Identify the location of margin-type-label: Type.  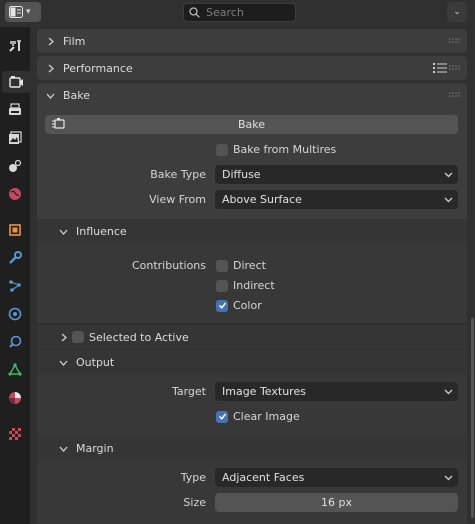
(193, 477).